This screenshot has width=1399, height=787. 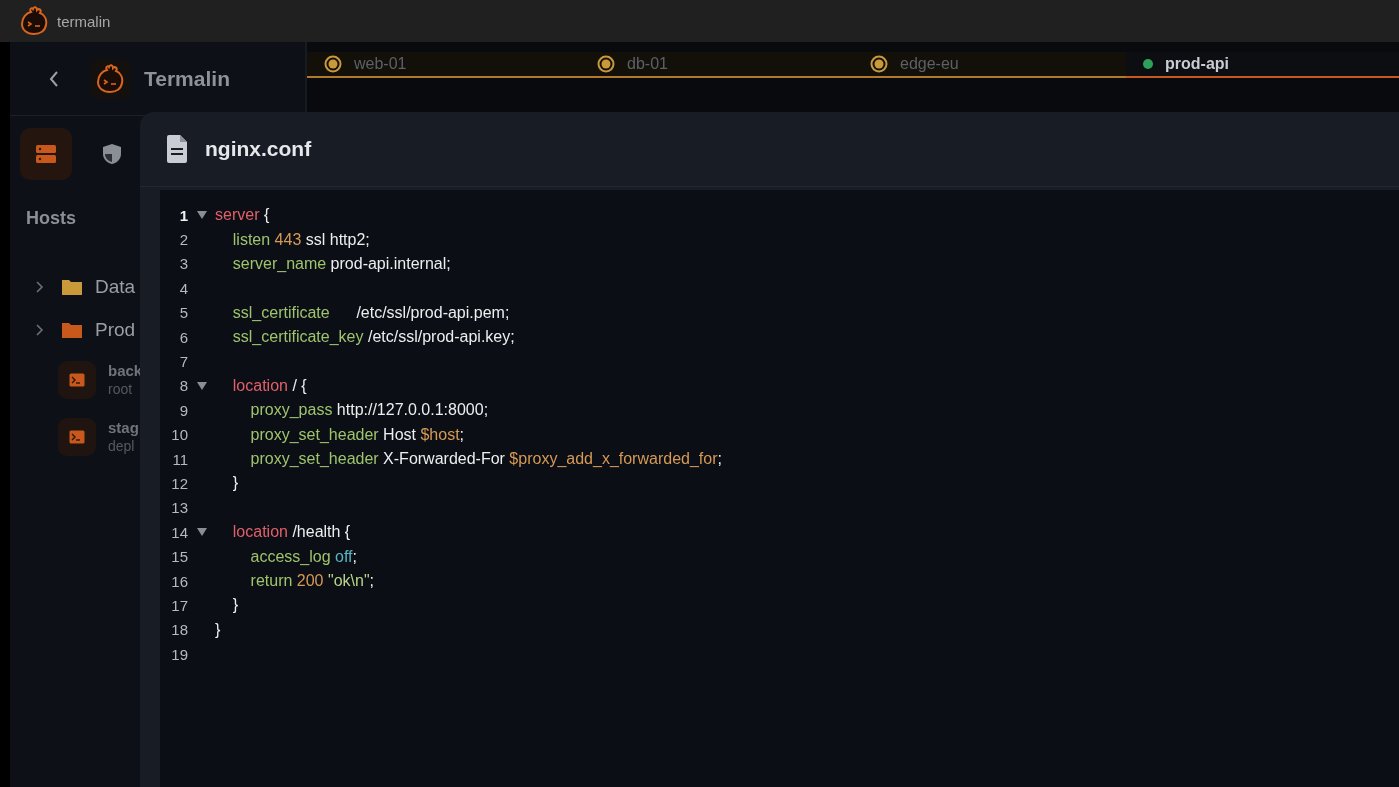 I want to click on line-number: 18, so click(x=179, y=630).